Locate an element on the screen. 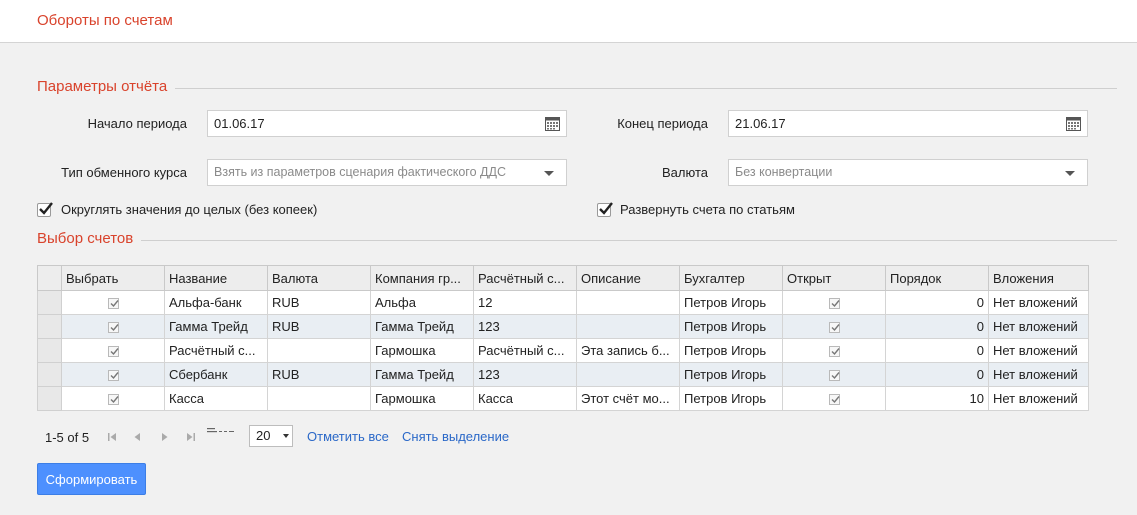  round-checkbox-label: Округлять значения до целых (без копеек) is located at coordinates (189, 209).